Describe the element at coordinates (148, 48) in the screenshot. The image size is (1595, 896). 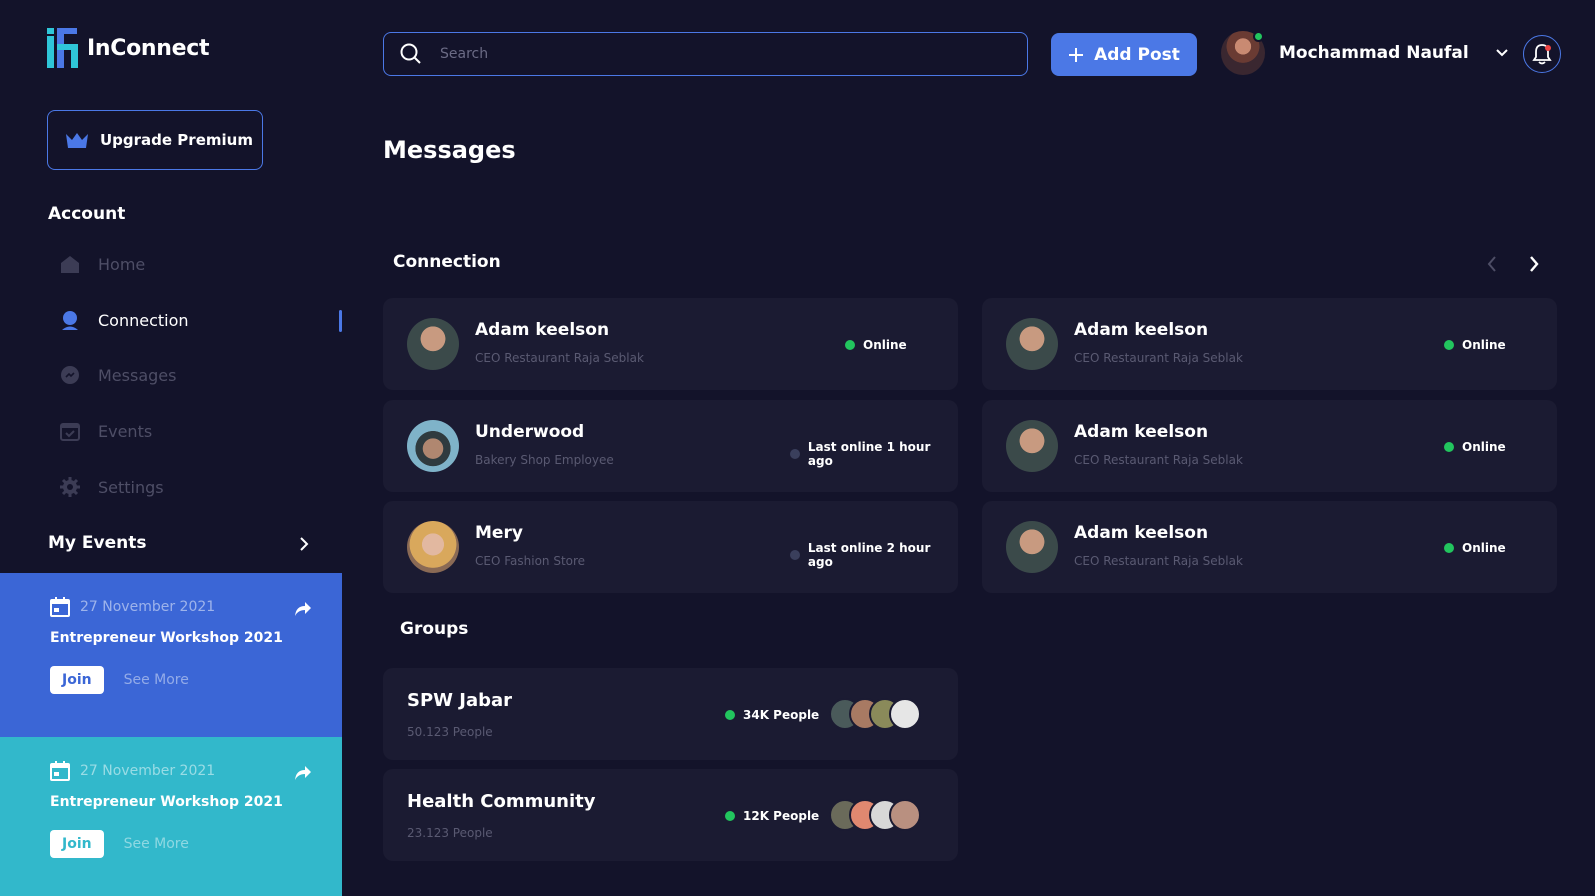
I see `app-name: InConnect` at that location.